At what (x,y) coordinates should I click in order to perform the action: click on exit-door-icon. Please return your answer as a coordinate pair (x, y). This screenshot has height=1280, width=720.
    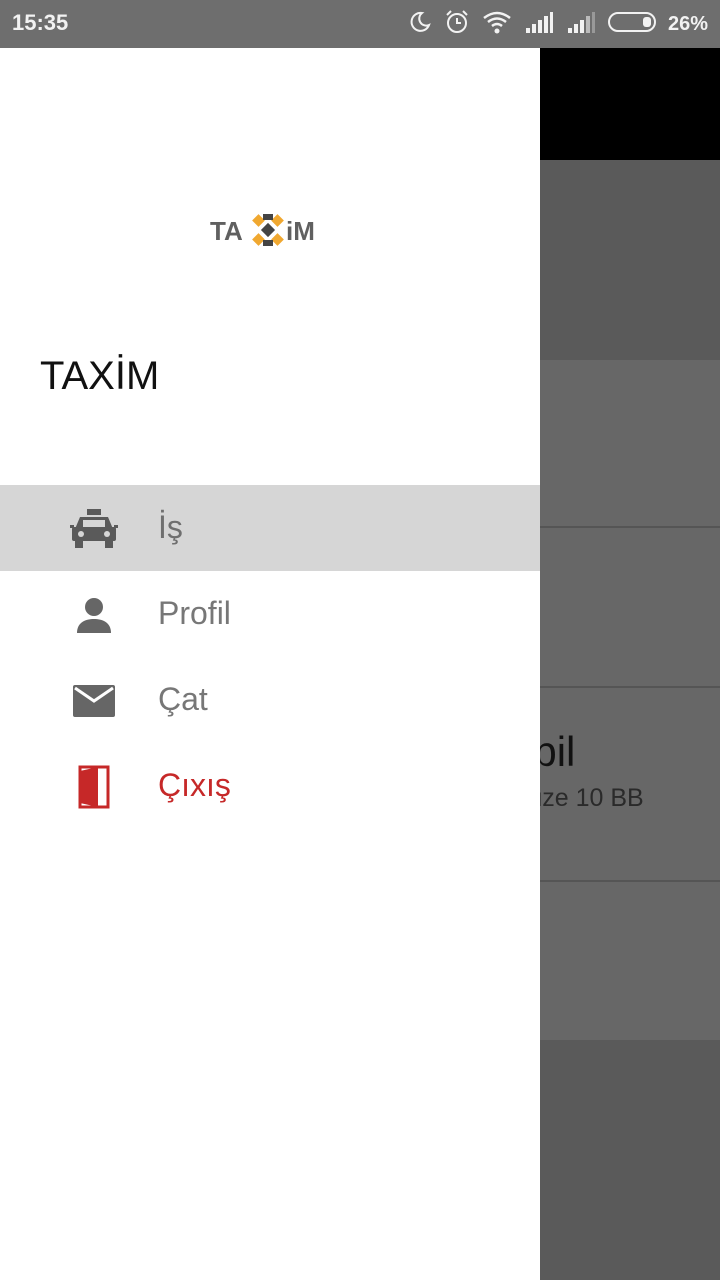
    Looking at the image, I should click on (94, 787).